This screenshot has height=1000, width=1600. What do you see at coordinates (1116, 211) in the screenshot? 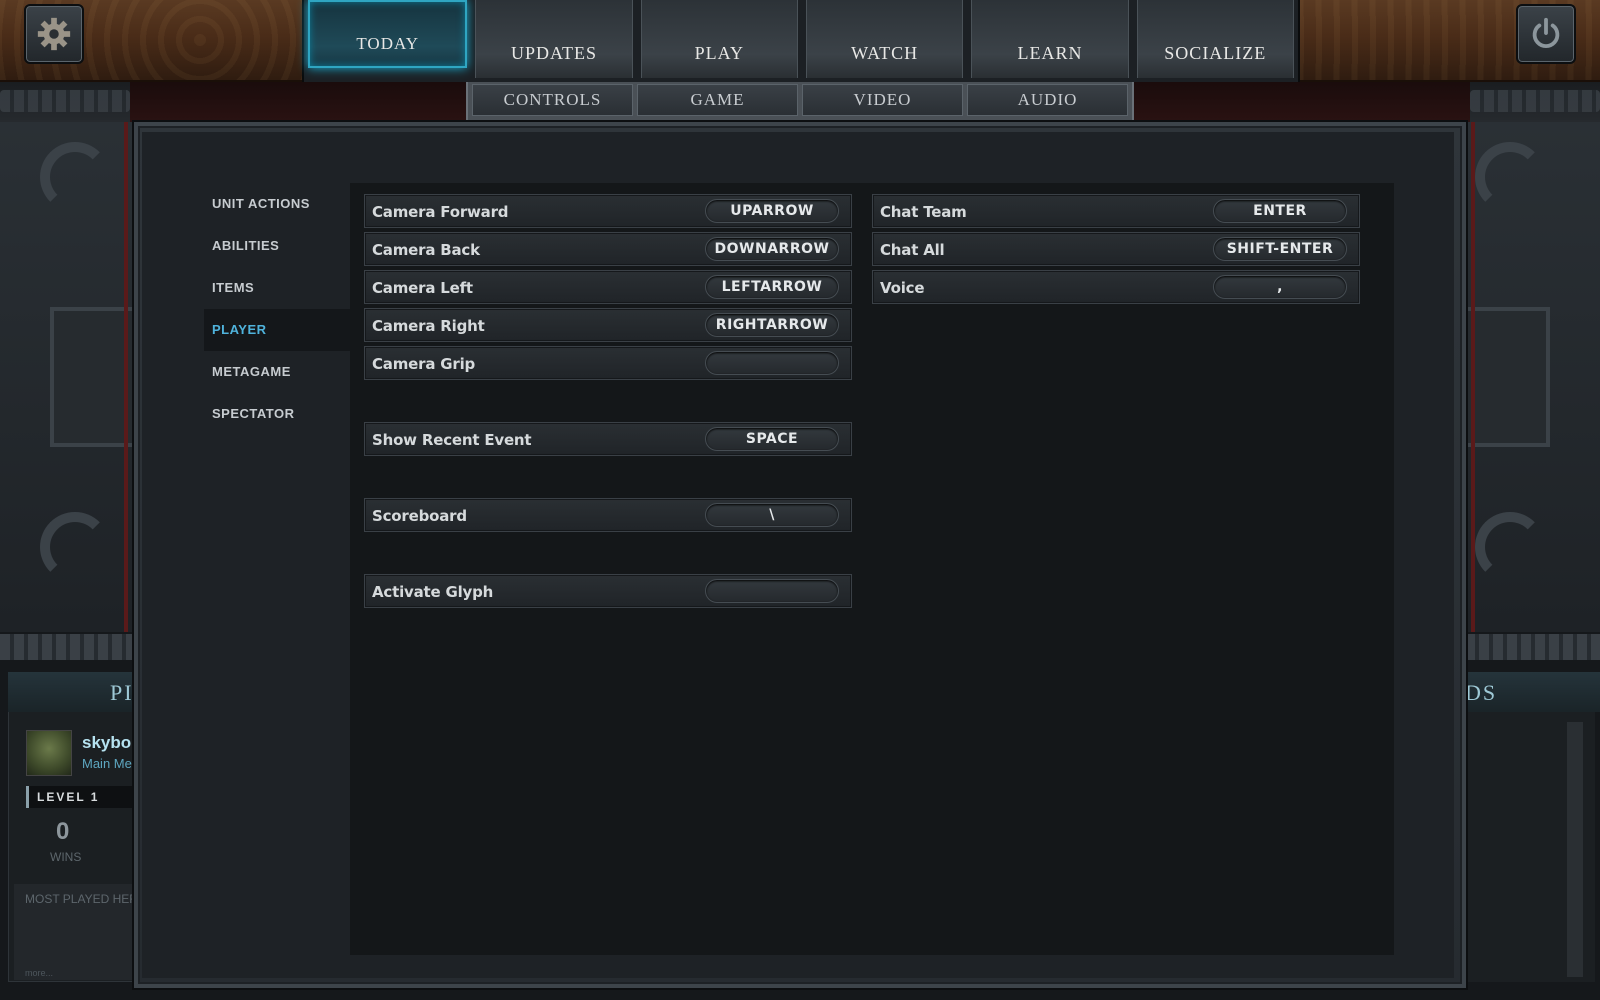
I see `binding-row-chat-team: Chat Team ENTER` at bounding box center [1116, 211].